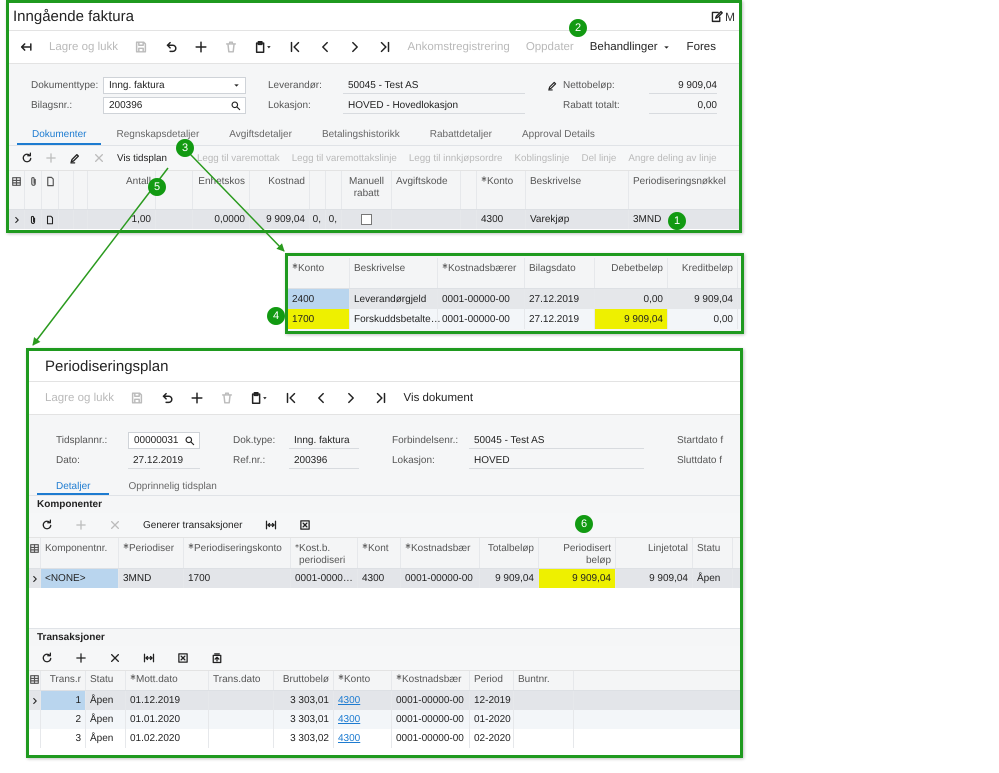 The width and height of the screenshot is (999, 773). I want to click on field-value: 50045 - Test AS, so click(434, 85).